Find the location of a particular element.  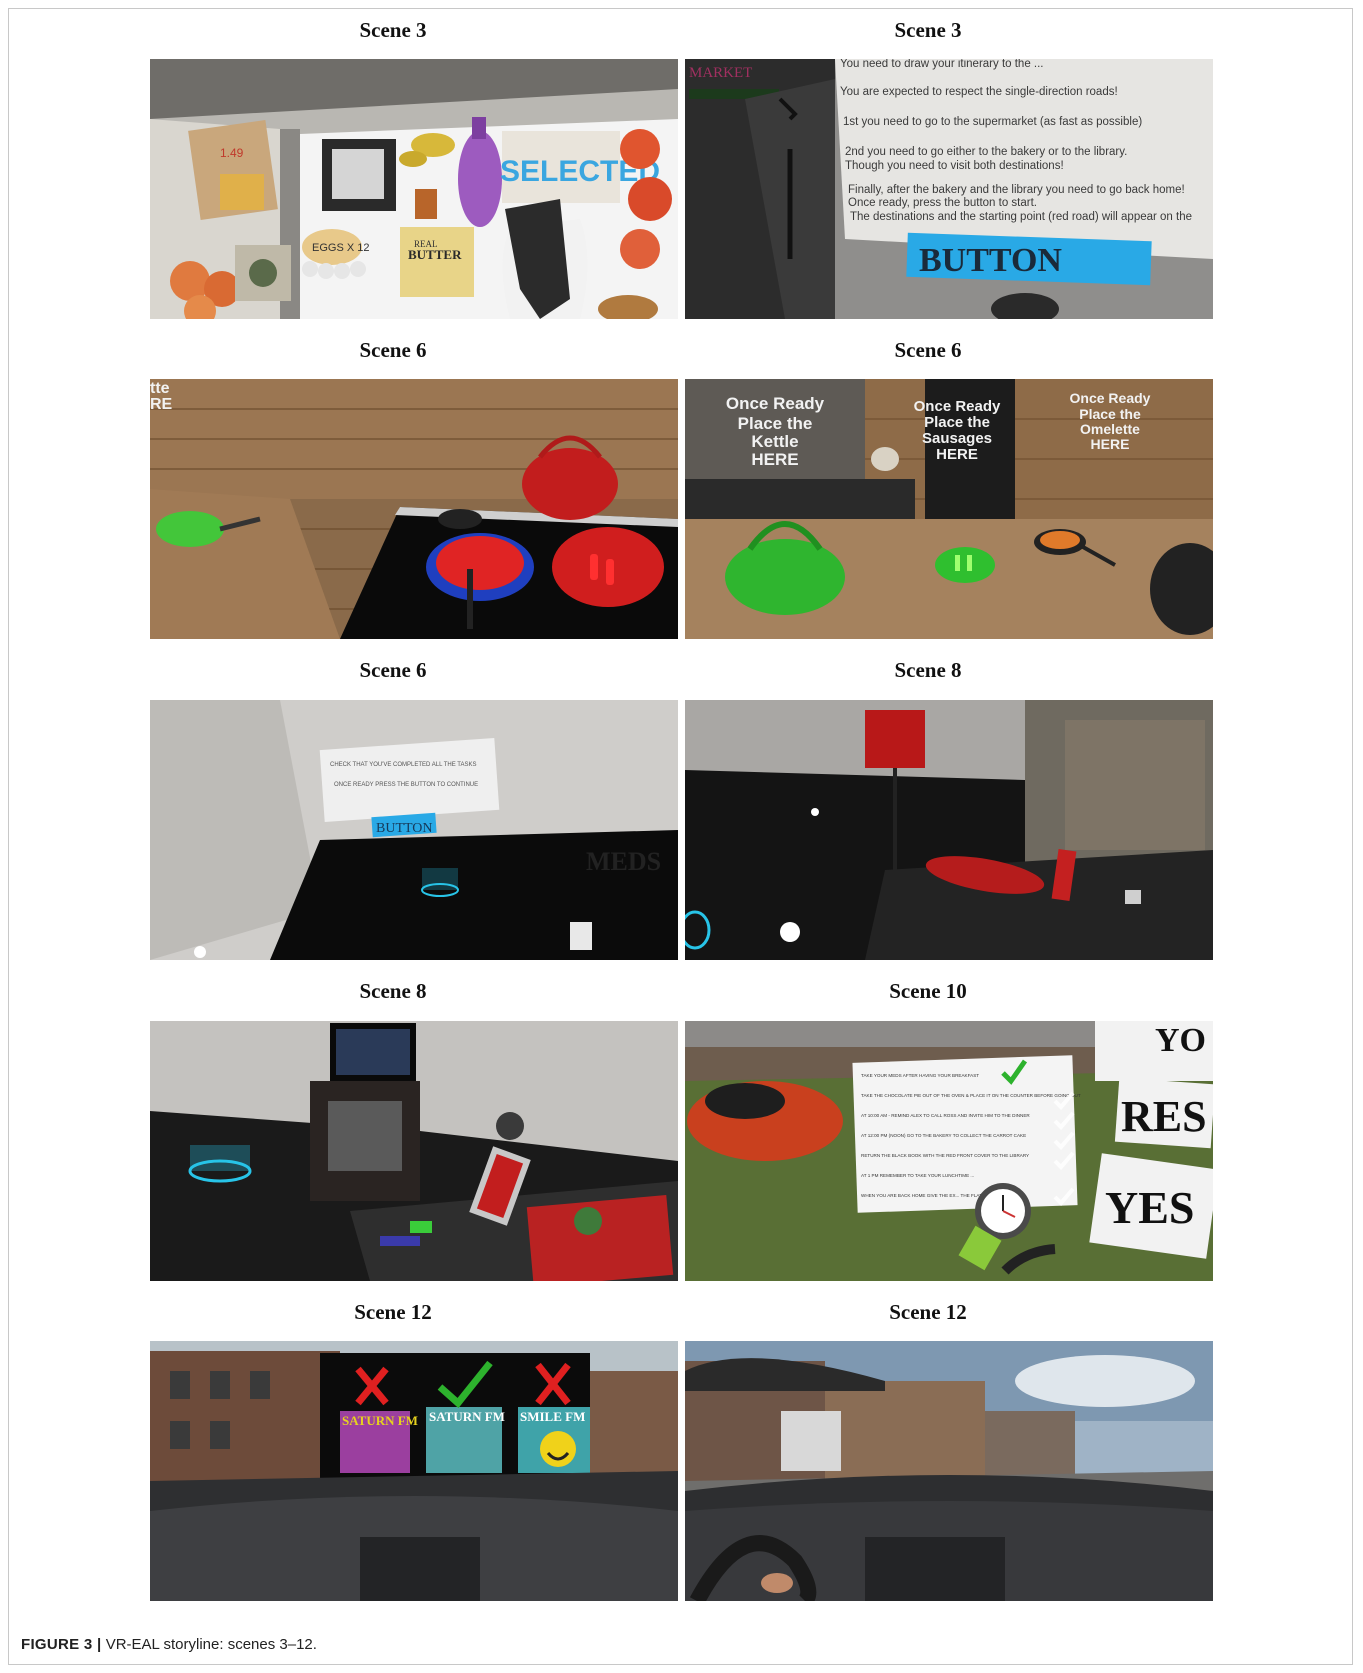

omelette-sign-line: Omelette is located at coordinates (1110, 429).